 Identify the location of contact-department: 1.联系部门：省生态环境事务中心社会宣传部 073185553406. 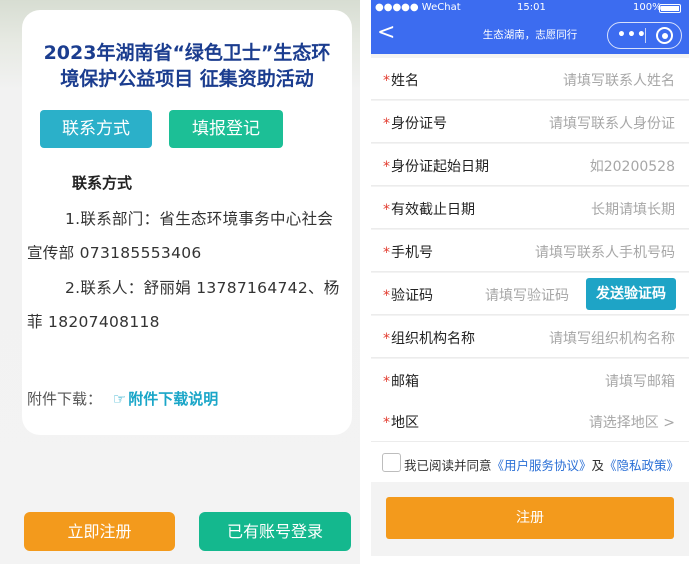
(180, 236).